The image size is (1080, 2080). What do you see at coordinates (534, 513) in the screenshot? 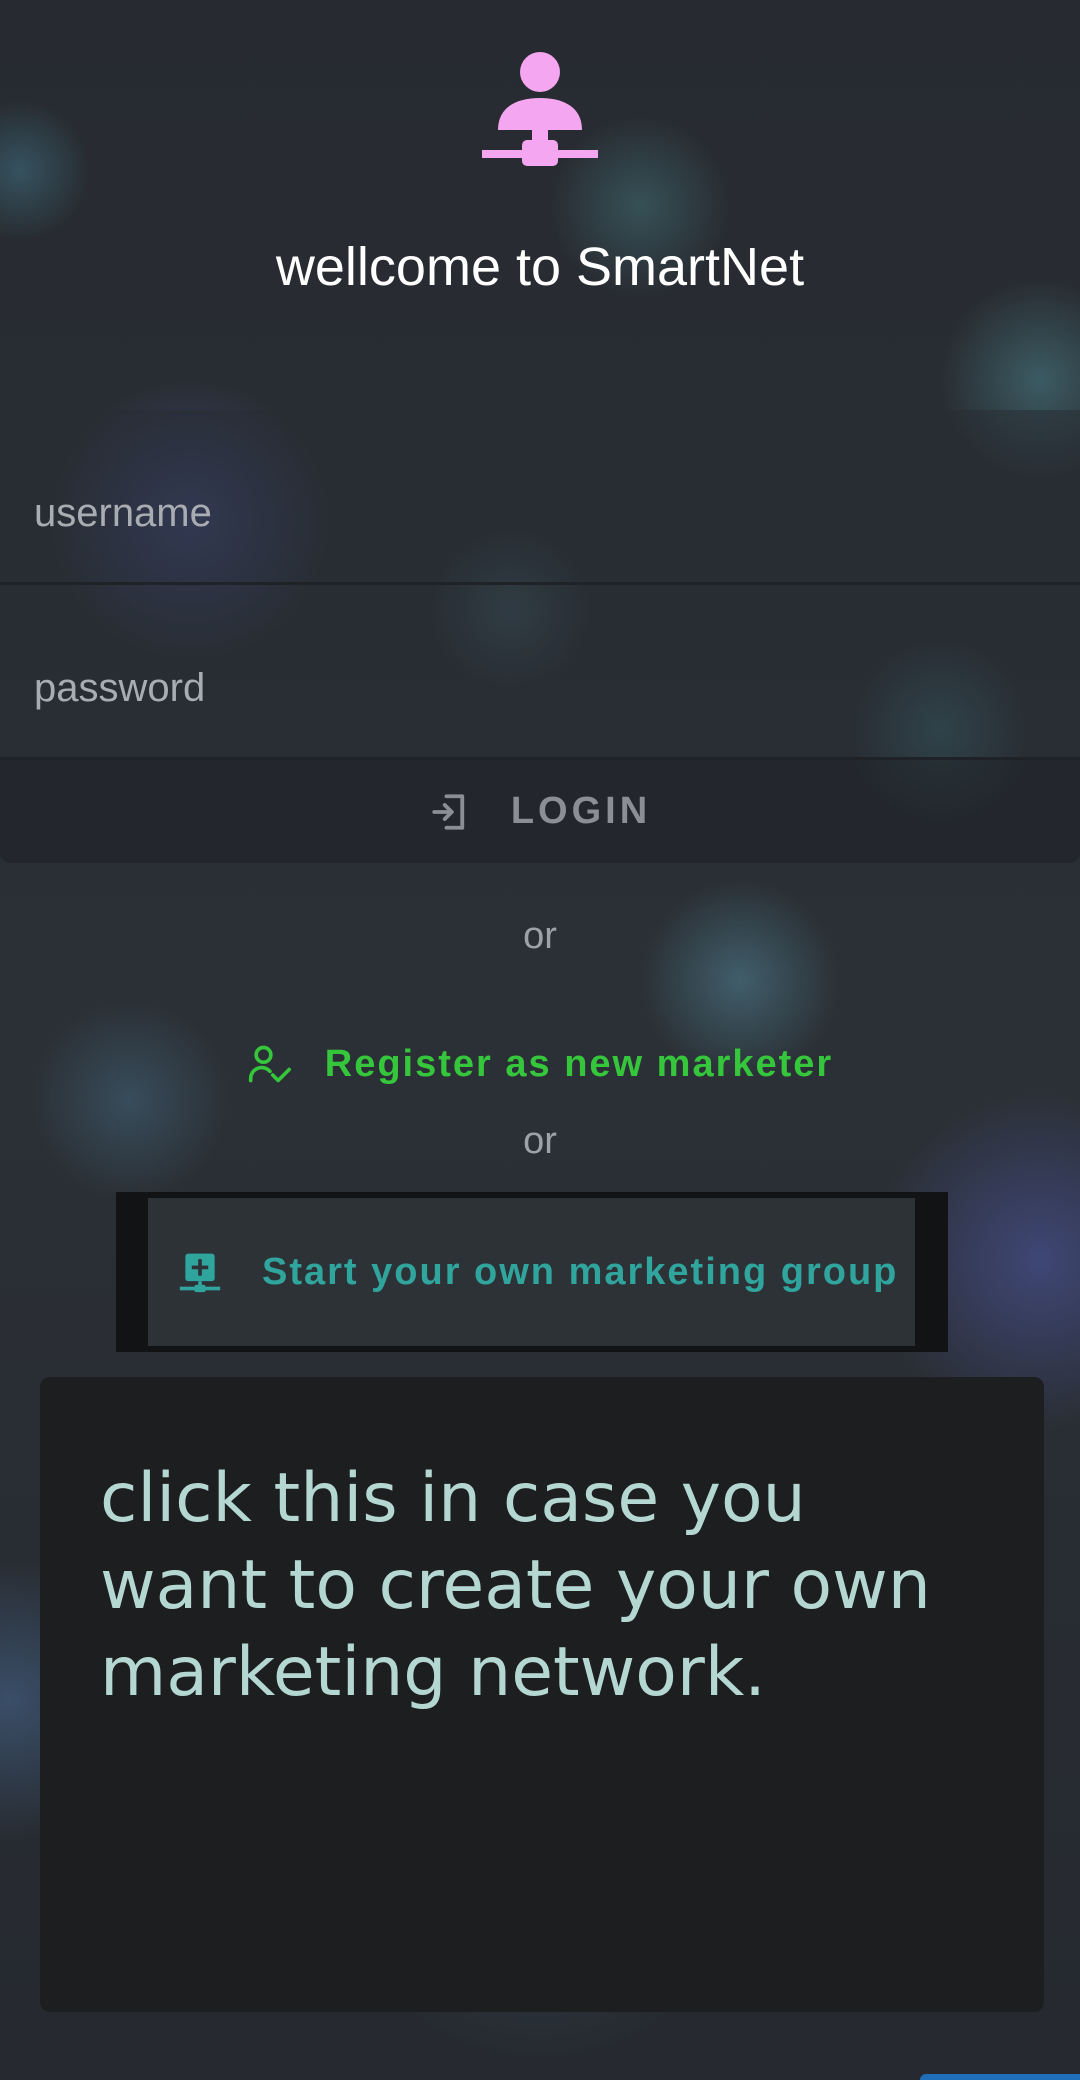
I see `username-input` at bounding box center [534, 513].